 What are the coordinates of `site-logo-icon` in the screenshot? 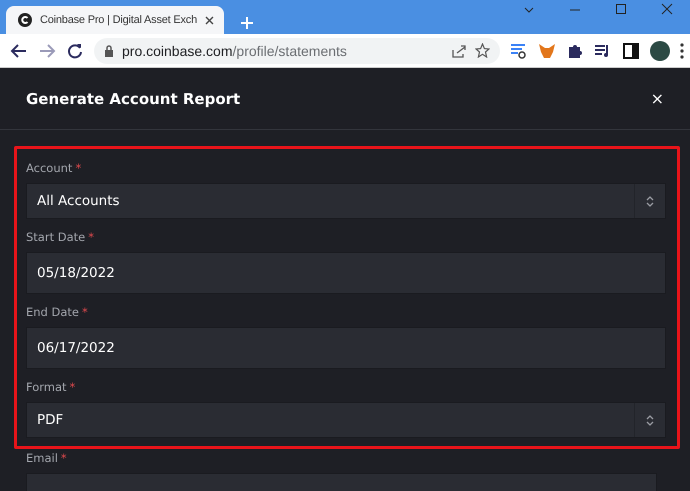 It's located at (25, 20).